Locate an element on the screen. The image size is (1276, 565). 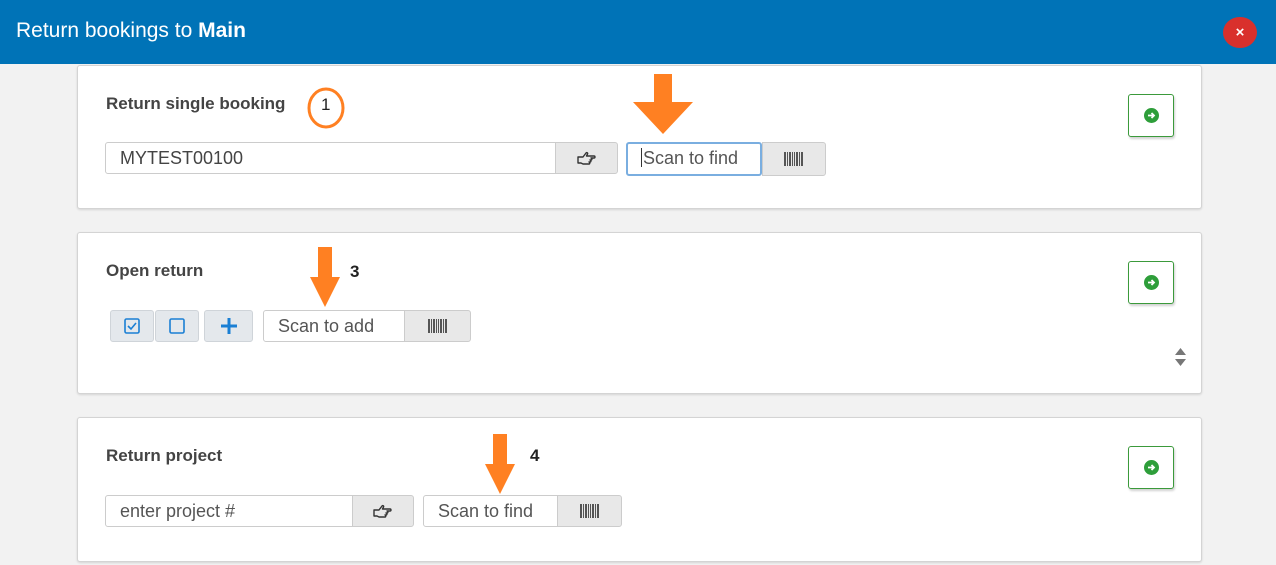
dialog-title-prefix: Return bookings to is located at coordinates (107, 30).